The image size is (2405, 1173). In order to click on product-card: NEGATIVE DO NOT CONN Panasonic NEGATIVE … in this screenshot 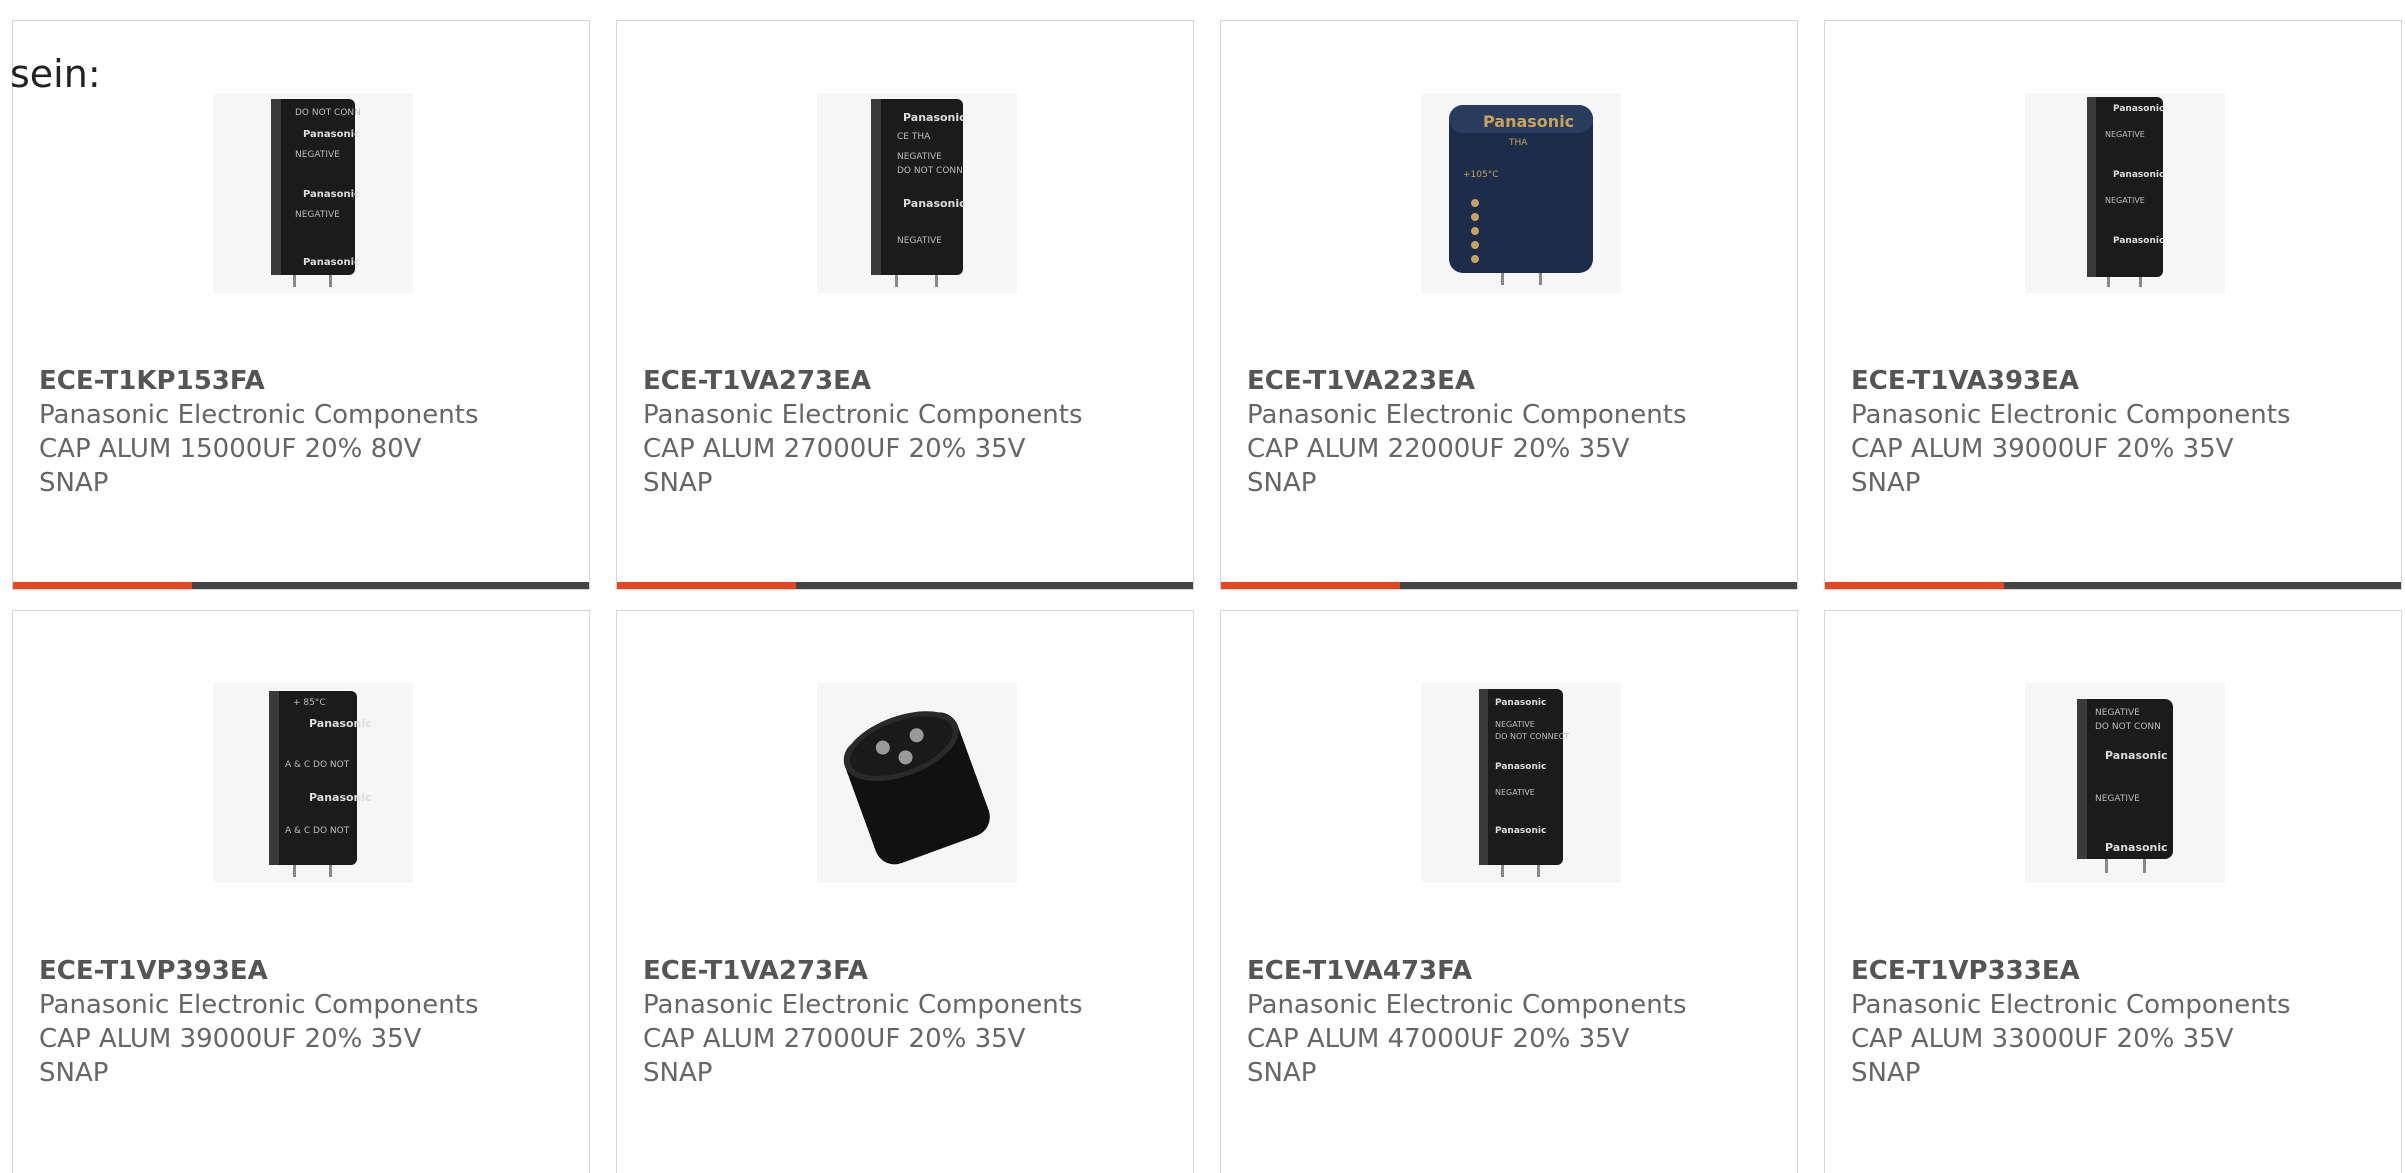, I will do `click(2113, 891)`.